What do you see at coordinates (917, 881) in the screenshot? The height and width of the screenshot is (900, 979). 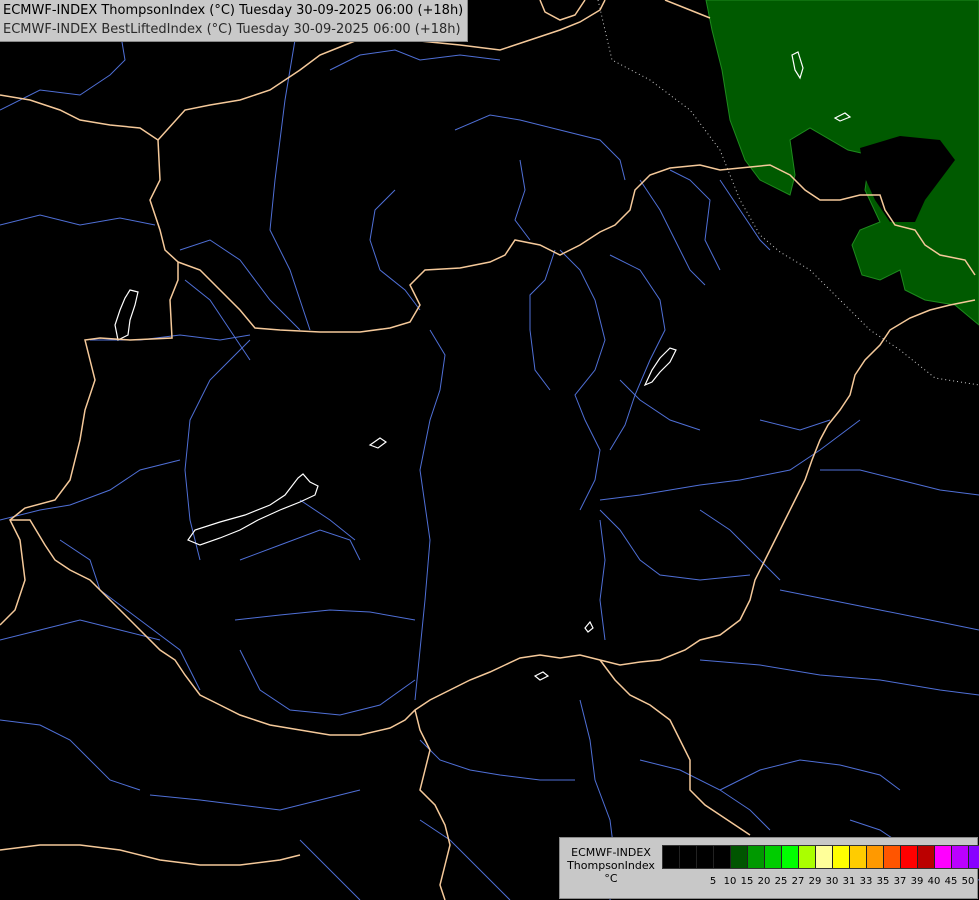 I see `legend-tick-label: 39` at bounding box center [917, 881].